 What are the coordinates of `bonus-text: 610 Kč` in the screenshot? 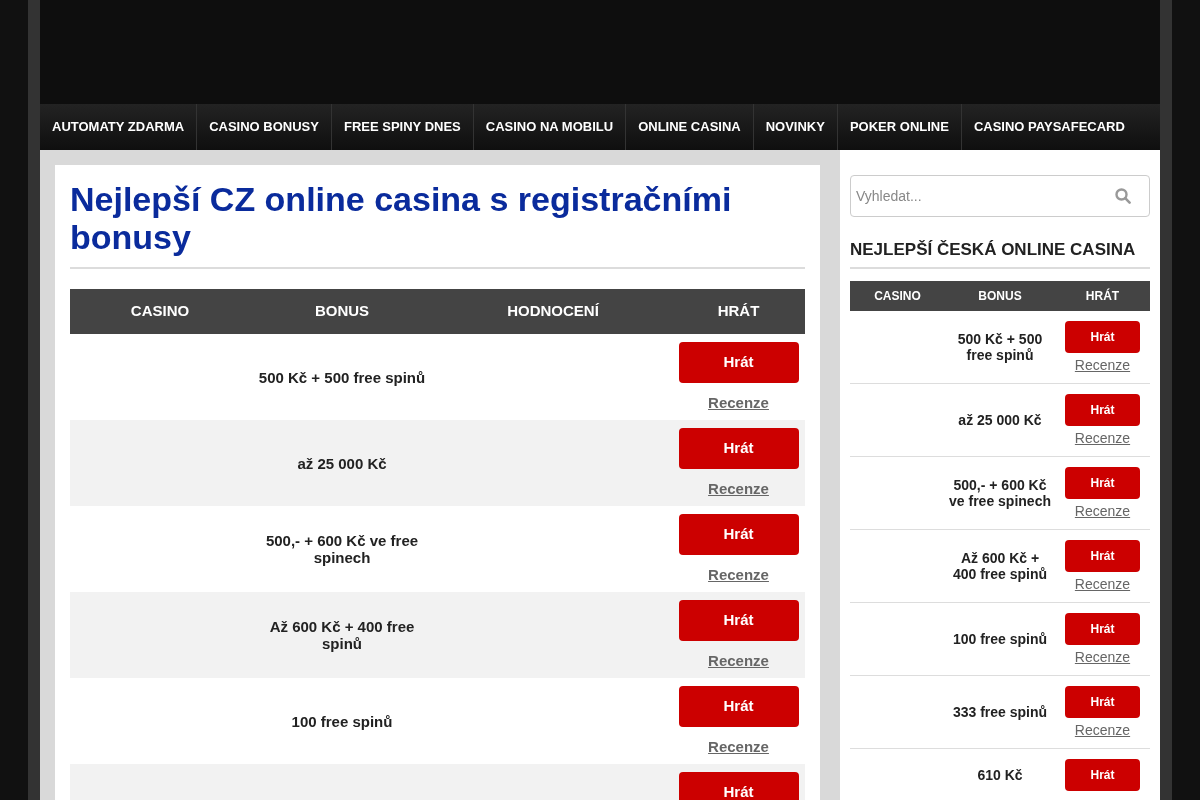 It's located at (1000, 775).